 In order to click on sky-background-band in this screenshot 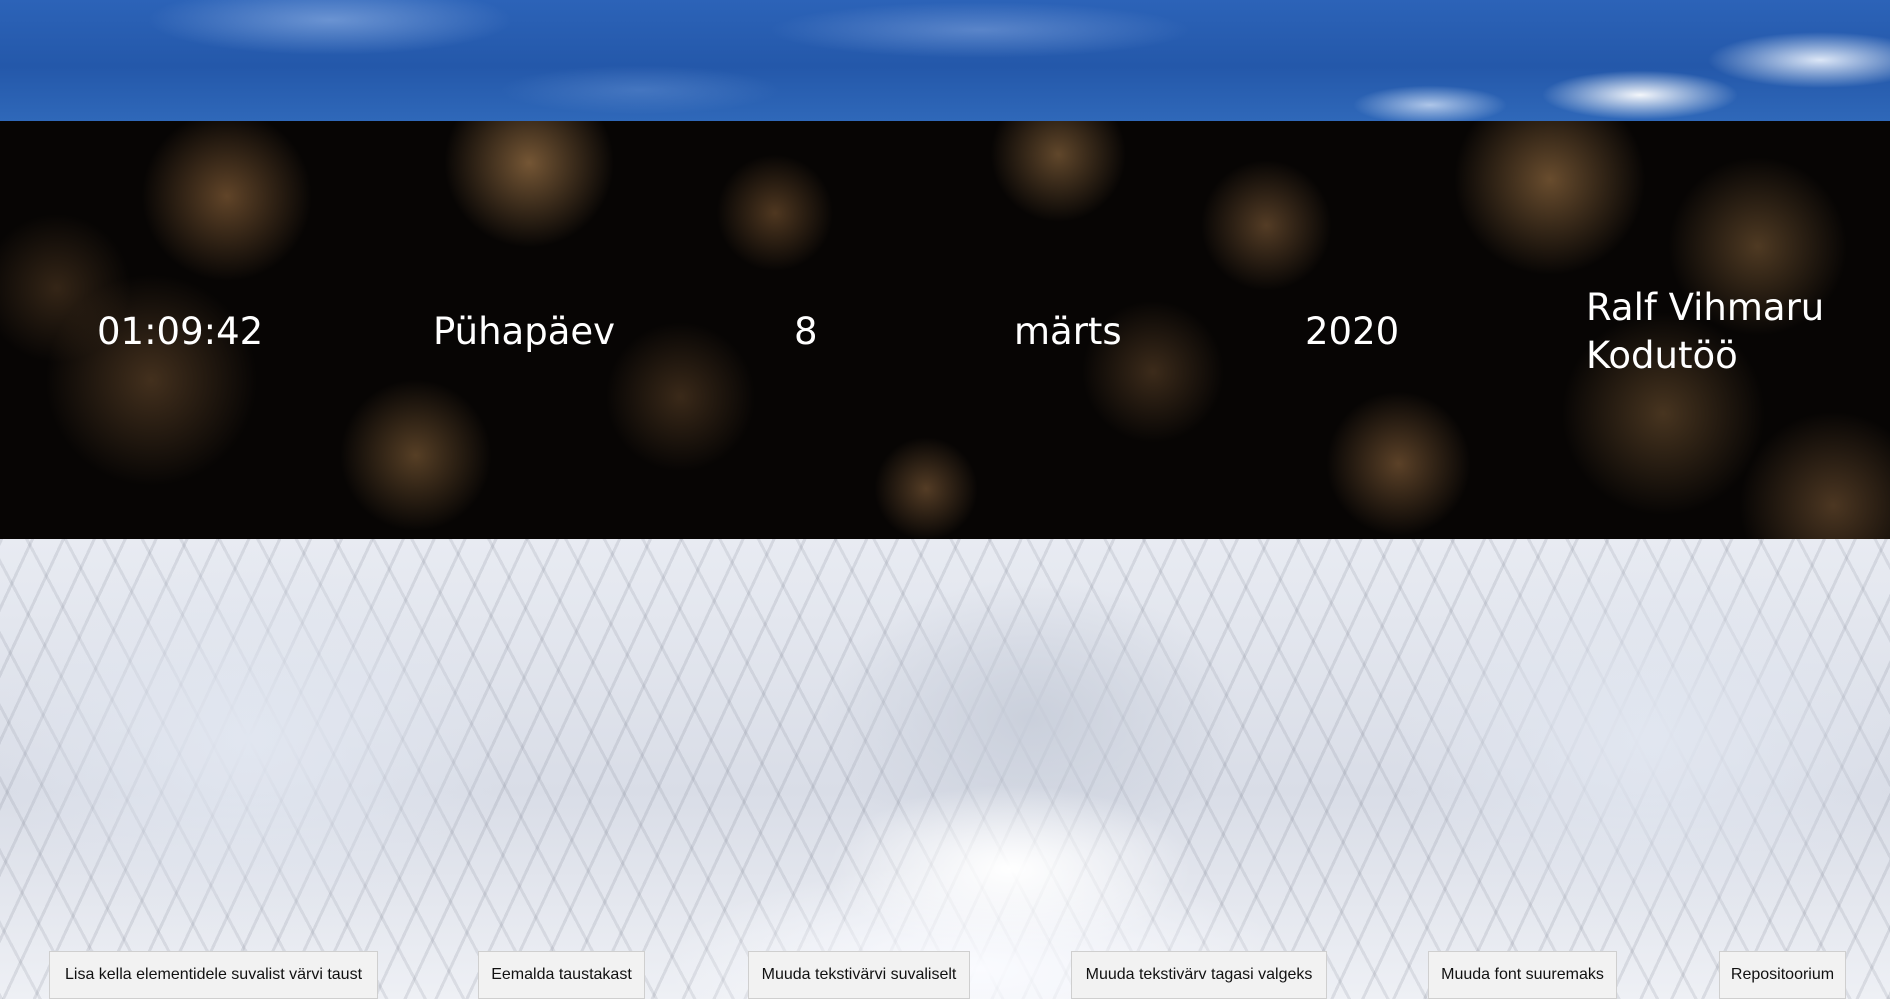, I will do `click(945, 60)`.